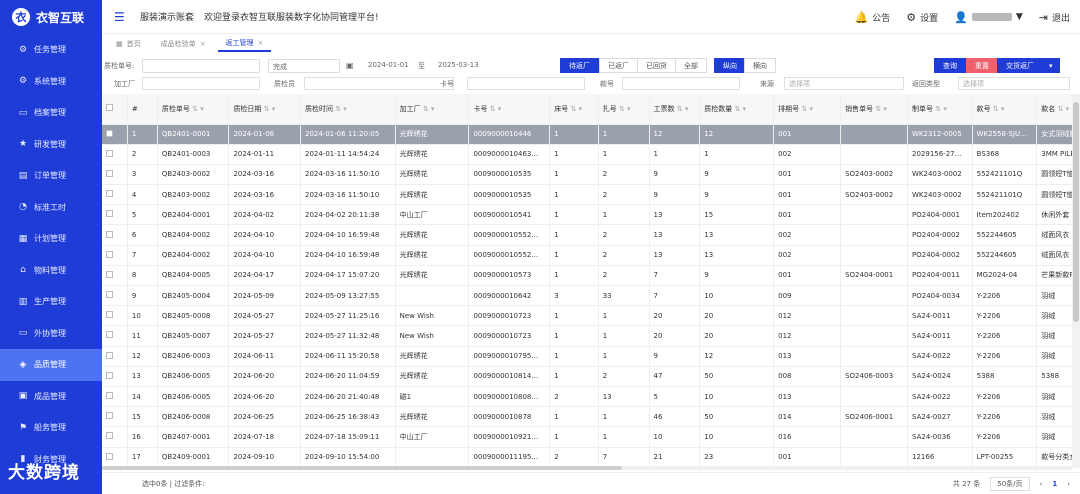 The width and height of the screenshot is (1080, 494). What do you see at coordinates (458, 65) in the screenshot?
I see `date-to: 2025-03-13` at bounding box center [458, 65].